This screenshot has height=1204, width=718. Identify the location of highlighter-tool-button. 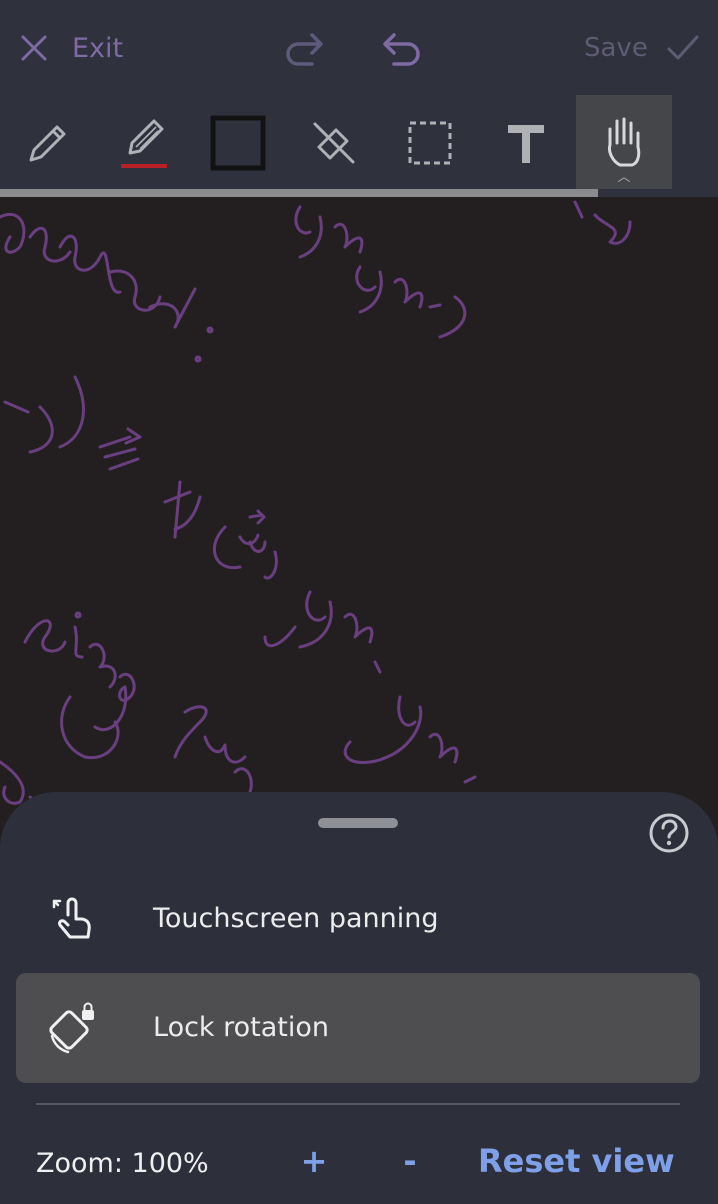
(144, 143).